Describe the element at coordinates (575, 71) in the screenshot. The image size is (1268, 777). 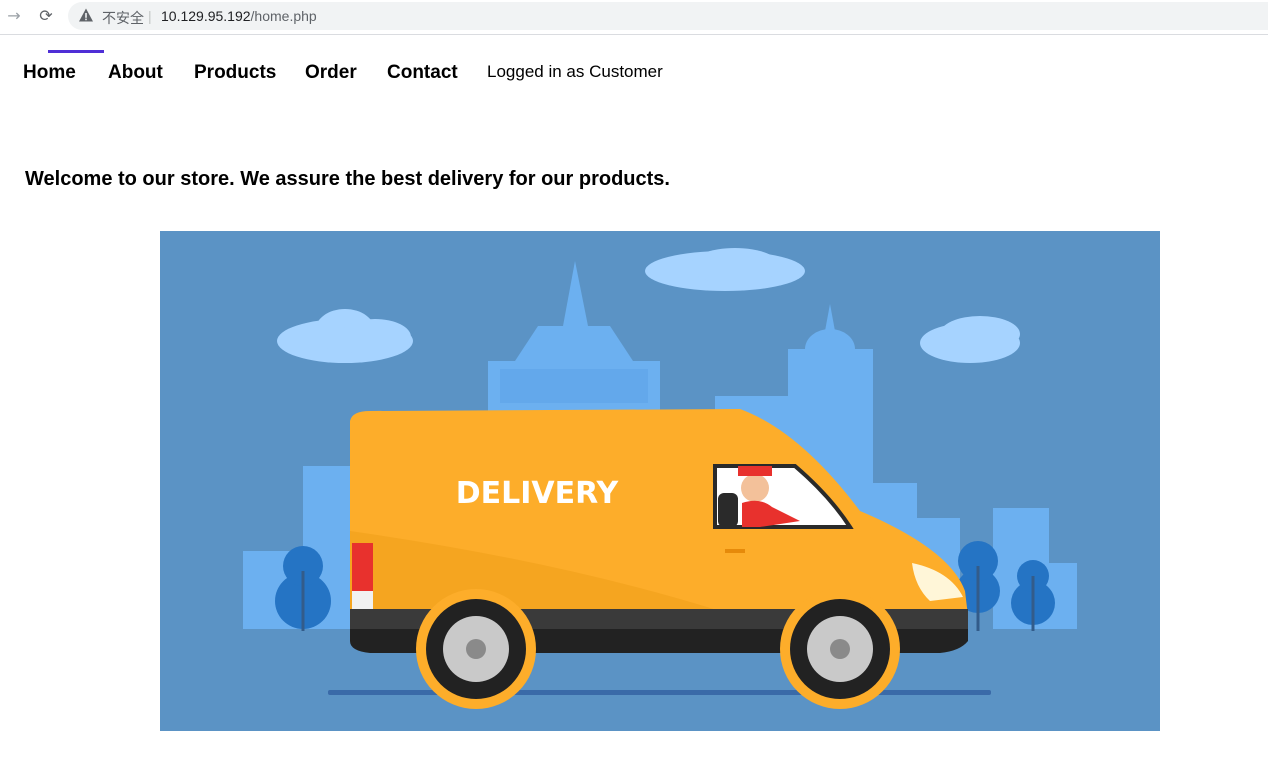
I see `login-status: Logged in as Customer` at that location.